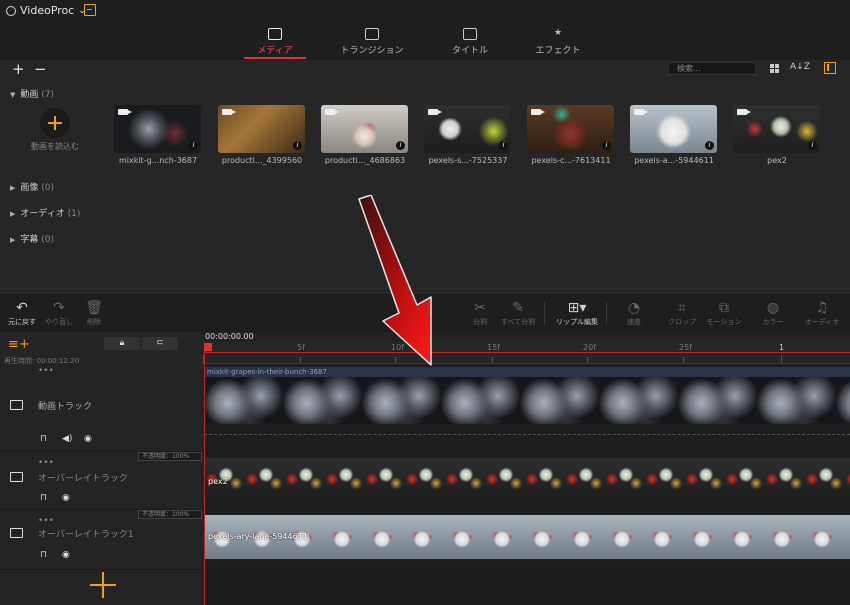 This screenshot has height=605, width=850. I want to click on speed-button: ◔ 速度, so click(634, 313).